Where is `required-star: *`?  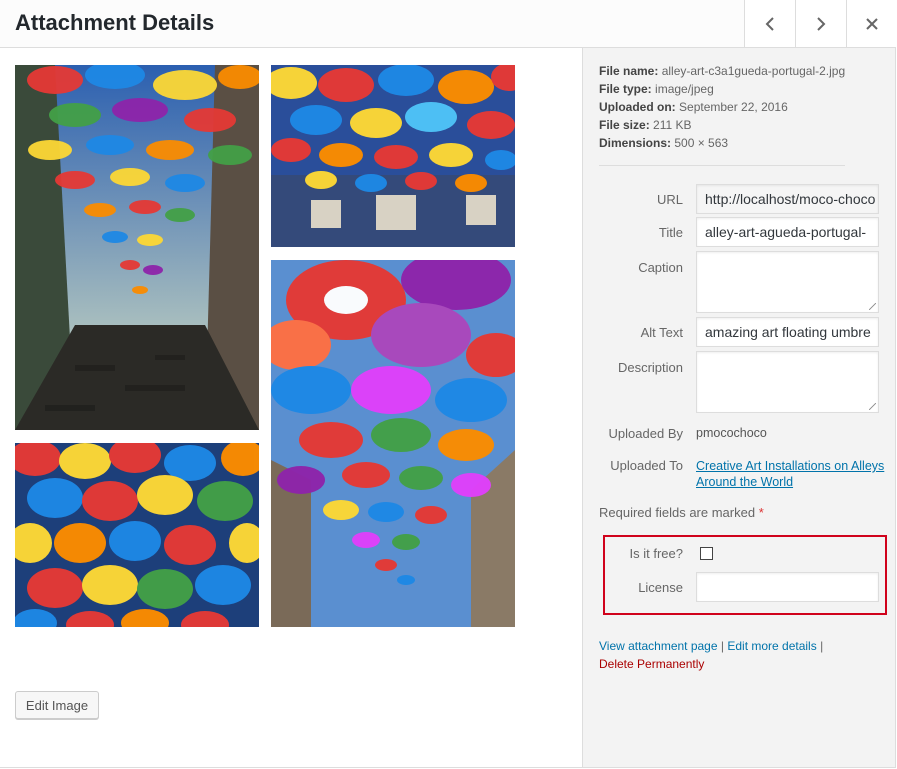 required-star: * is located at coordinates (761, 512).